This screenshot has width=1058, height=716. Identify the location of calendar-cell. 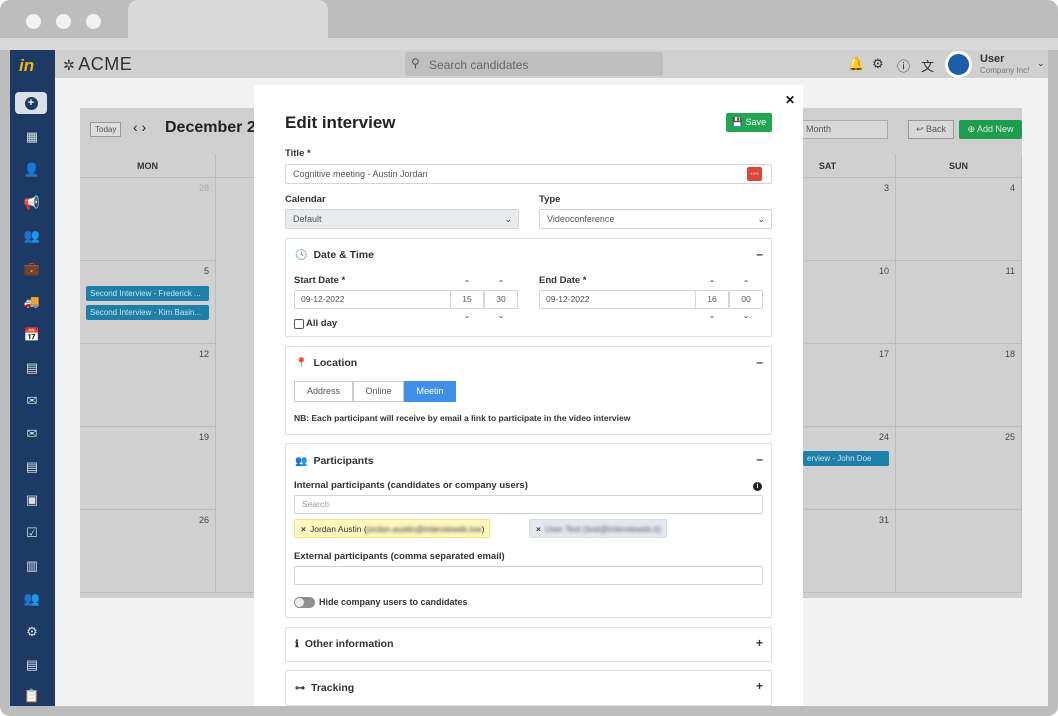
(959, 551).